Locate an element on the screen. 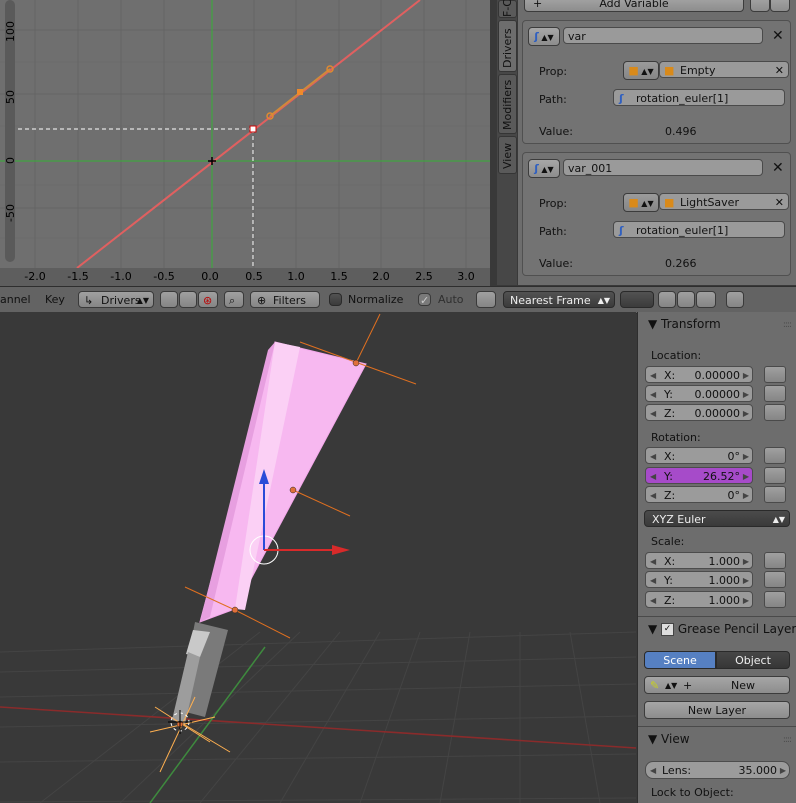 This screenshot has width=796, height=803. zoom-icon: ⌕ is located at coordinates (234, 299).